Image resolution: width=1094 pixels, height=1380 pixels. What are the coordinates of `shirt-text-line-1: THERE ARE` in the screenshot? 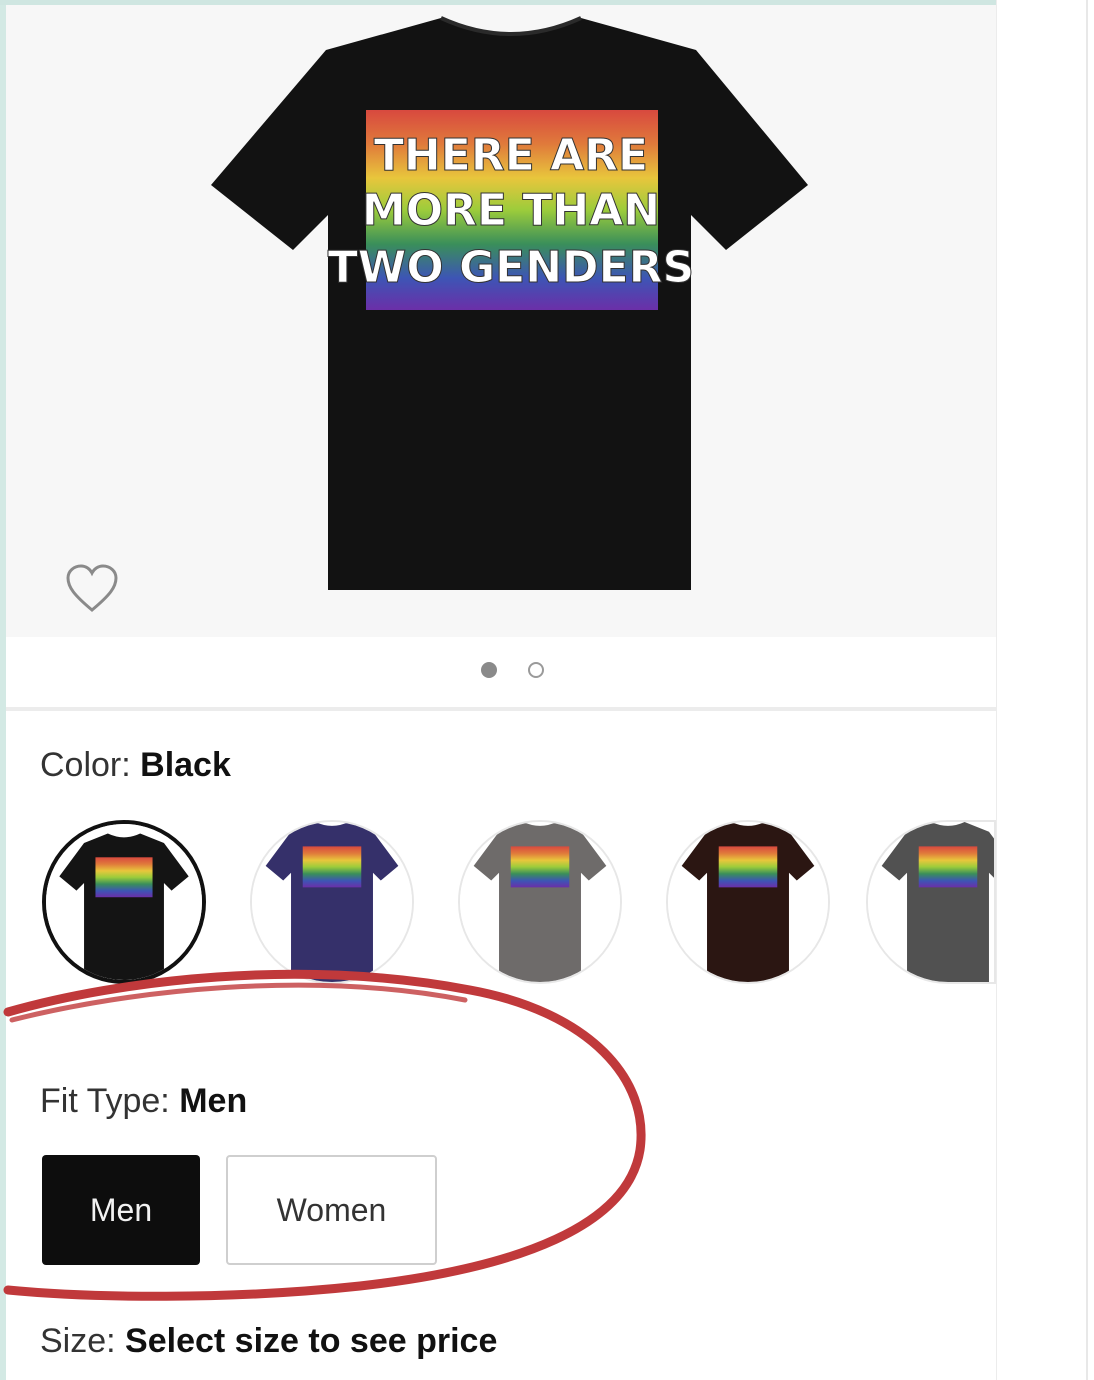 It's located at (511, 155).